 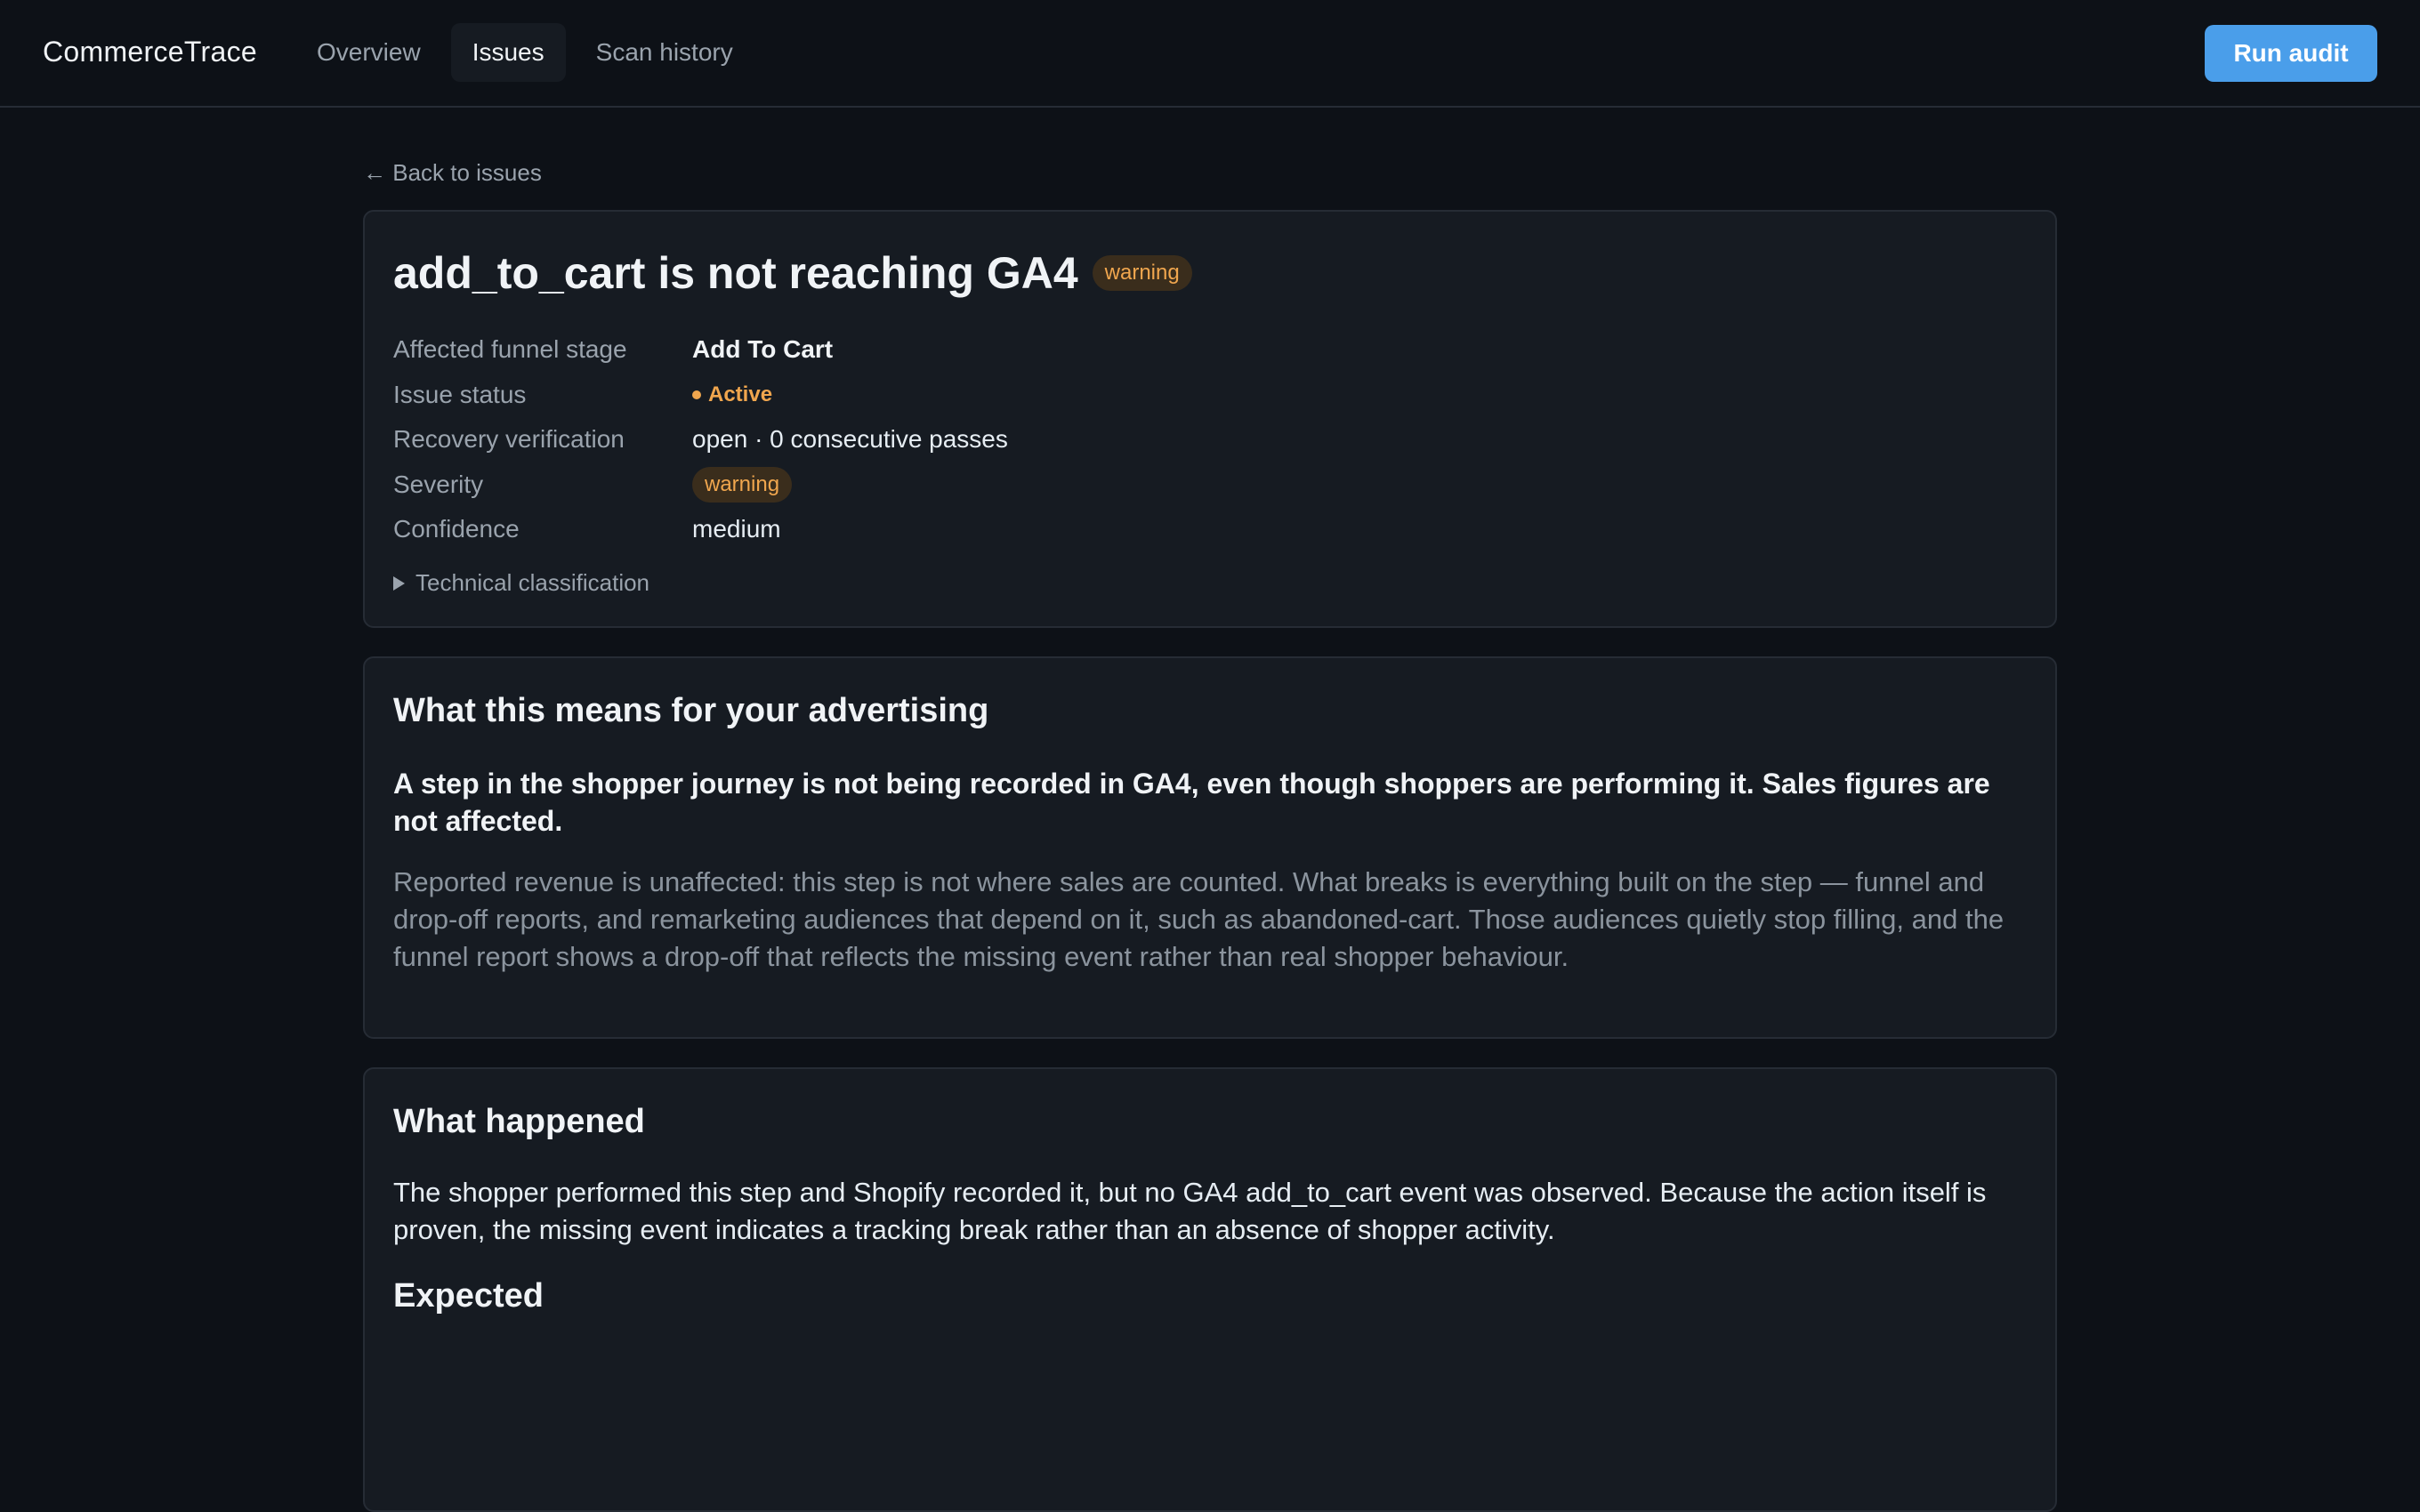 I want to click on tab-scan-history: Scan history, so click(x=664, y=52).